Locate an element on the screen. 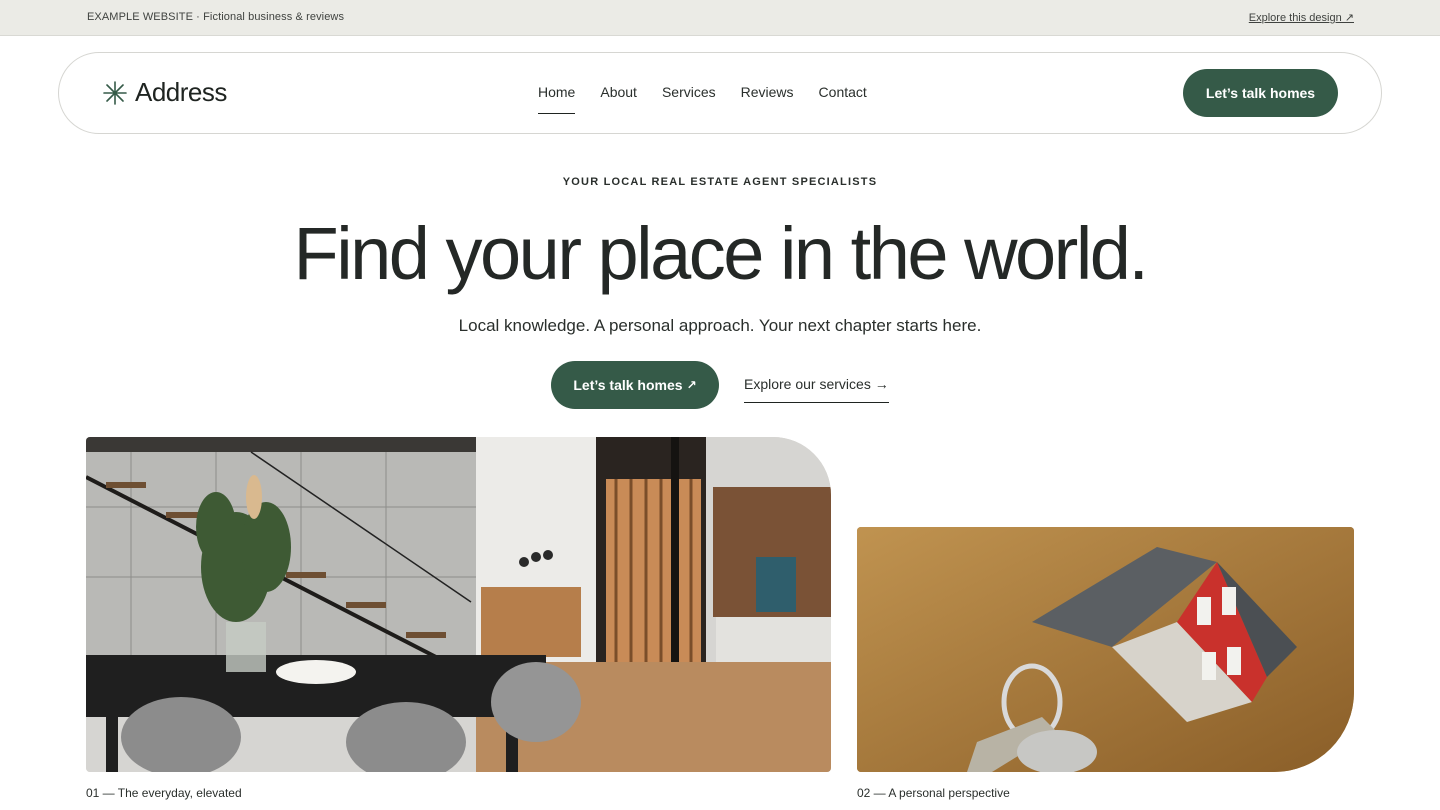 Image resolution: width=1440 pixels, height=810 pixels. arrow-up-right-icon: ↗ is located at coordinates (691, 385).